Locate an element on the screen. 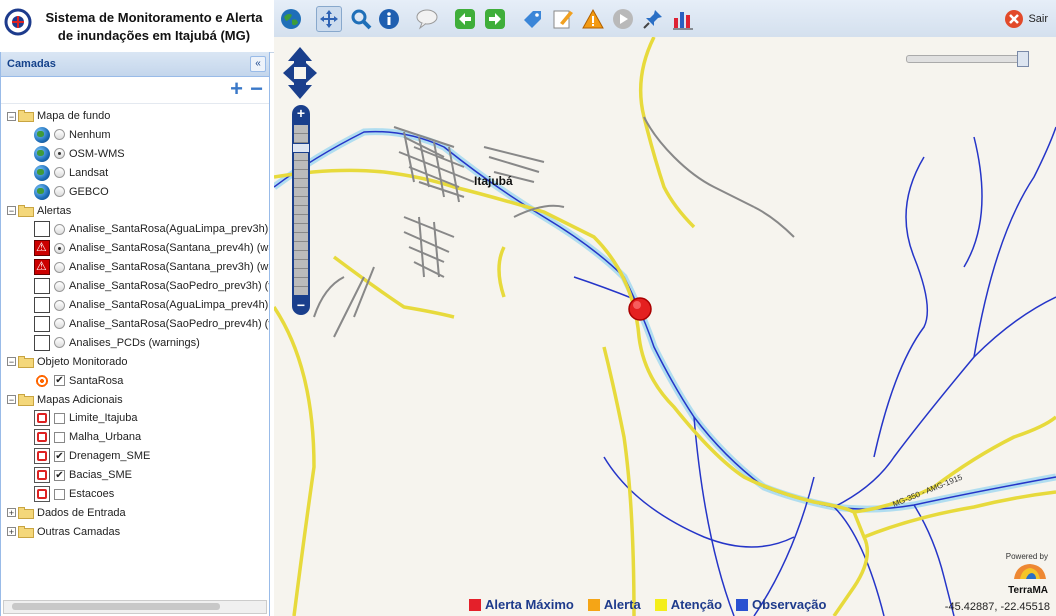 This screenshot has height=616, width=1056. zoom-slider: + − is located at coordinates (301, 210).